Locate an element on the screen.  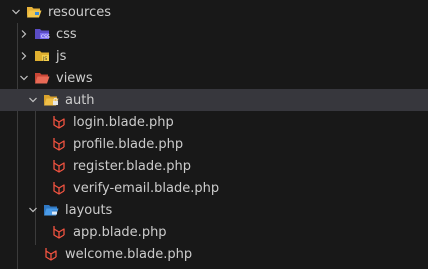
svg-text: JS is located at coordinates (44, 59).